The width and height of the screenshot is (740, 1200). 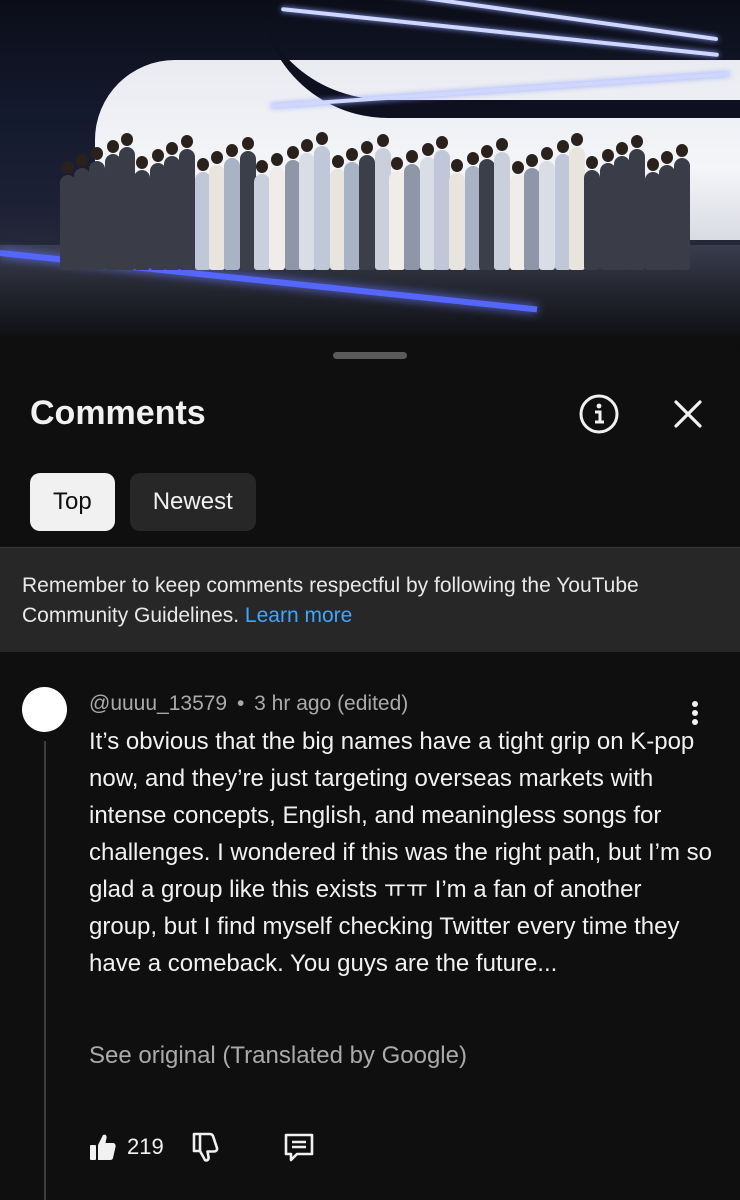 What do you see at coordinates (278, 1056) in the screenshot?
I see `see-original-link: See original (Translated by Google)` at bounding box center [278, 1056].